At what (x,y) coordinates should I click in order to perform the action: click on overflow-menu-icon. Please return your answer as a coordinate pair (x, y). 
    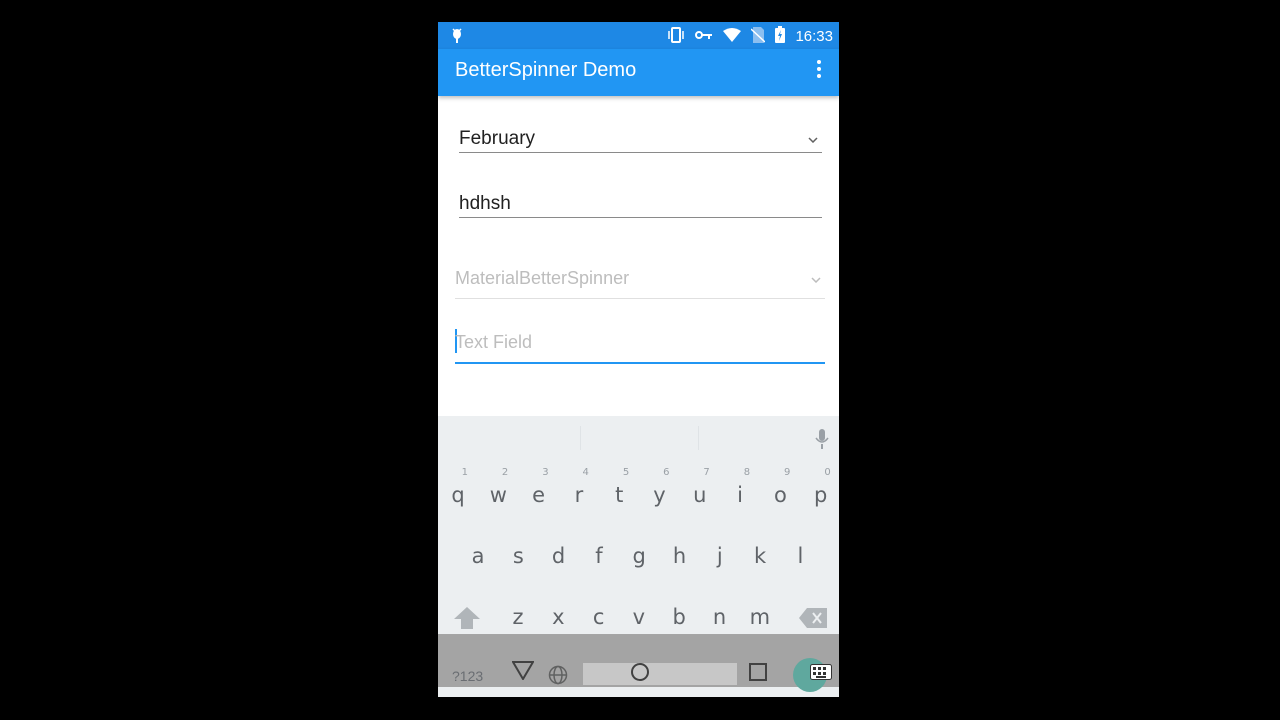
    Looking at the image, I should click on (819, 69).